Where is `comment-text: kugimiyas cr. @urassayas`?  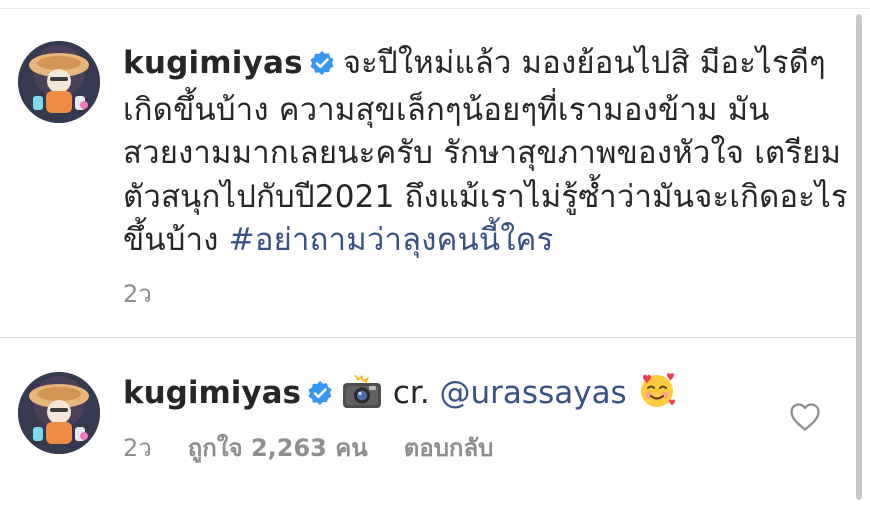 comment-text: kugimiyas cr. @urassayas is located at coordinates (400, 396).